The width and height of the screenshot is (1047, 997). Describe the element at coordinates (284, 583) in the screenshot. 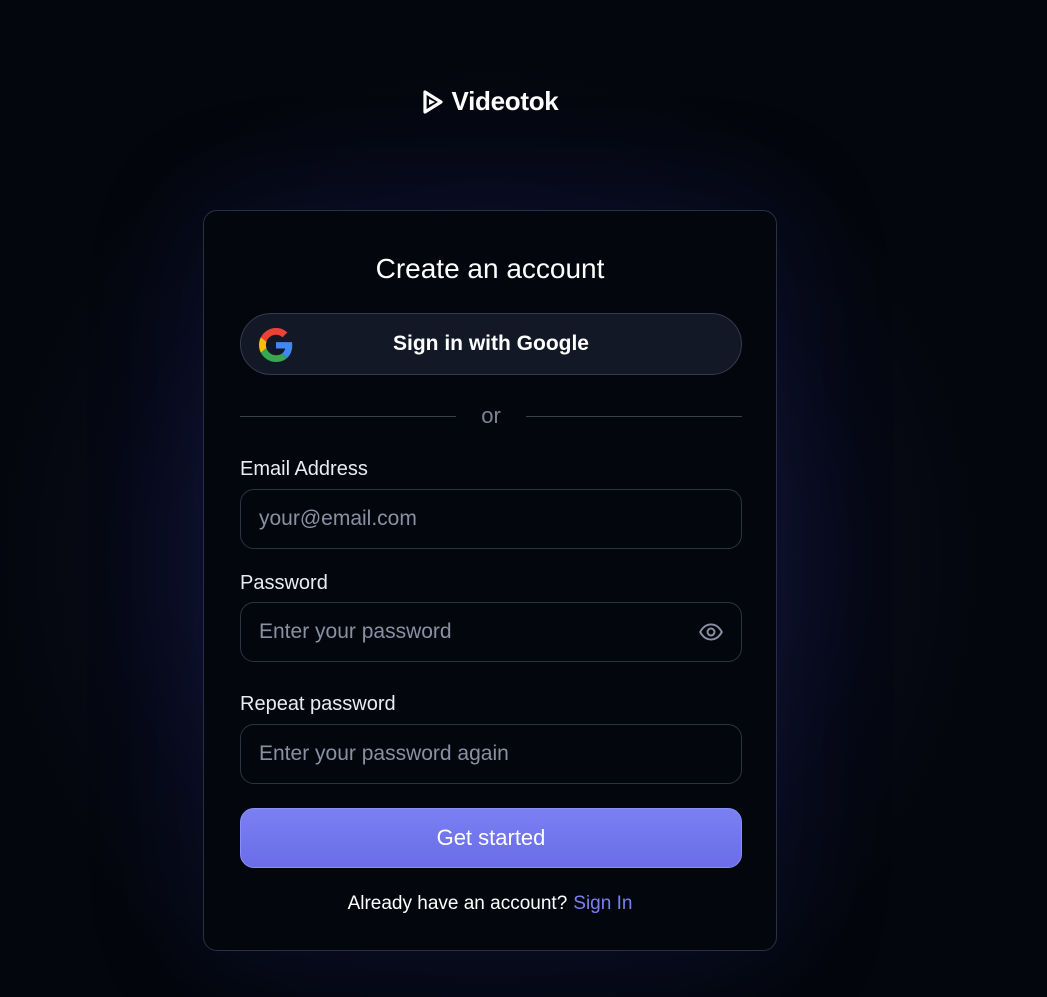

I see `password-label: Password` at that location.